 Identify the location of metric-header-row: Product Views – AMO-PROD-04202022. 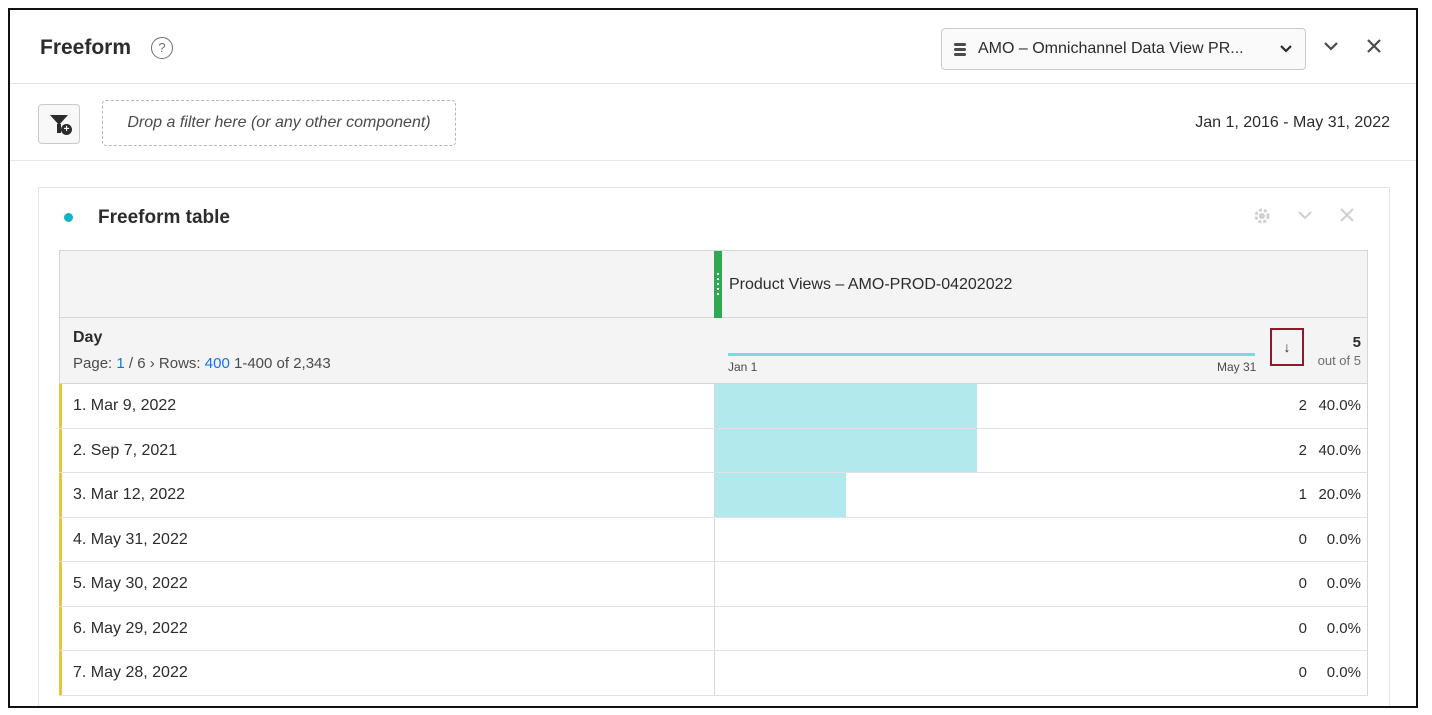
(713, 284).